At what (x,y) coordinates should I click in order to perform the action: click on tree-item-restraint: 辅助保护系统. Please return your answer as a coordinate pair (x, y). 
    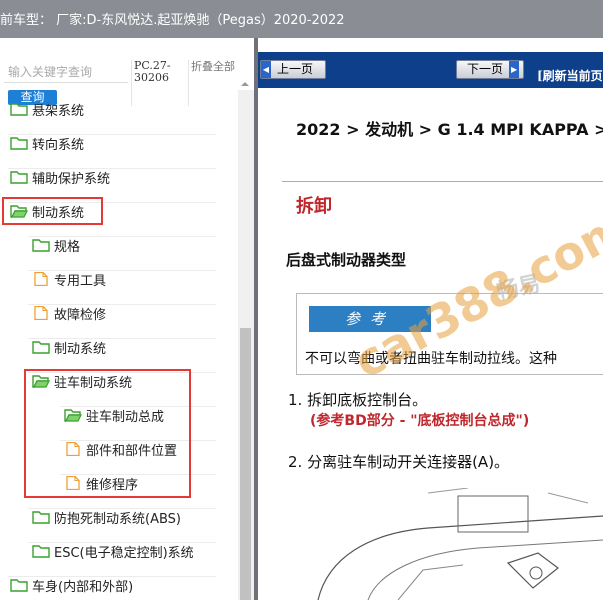
    Looking at the image, I should click on (60, 177).